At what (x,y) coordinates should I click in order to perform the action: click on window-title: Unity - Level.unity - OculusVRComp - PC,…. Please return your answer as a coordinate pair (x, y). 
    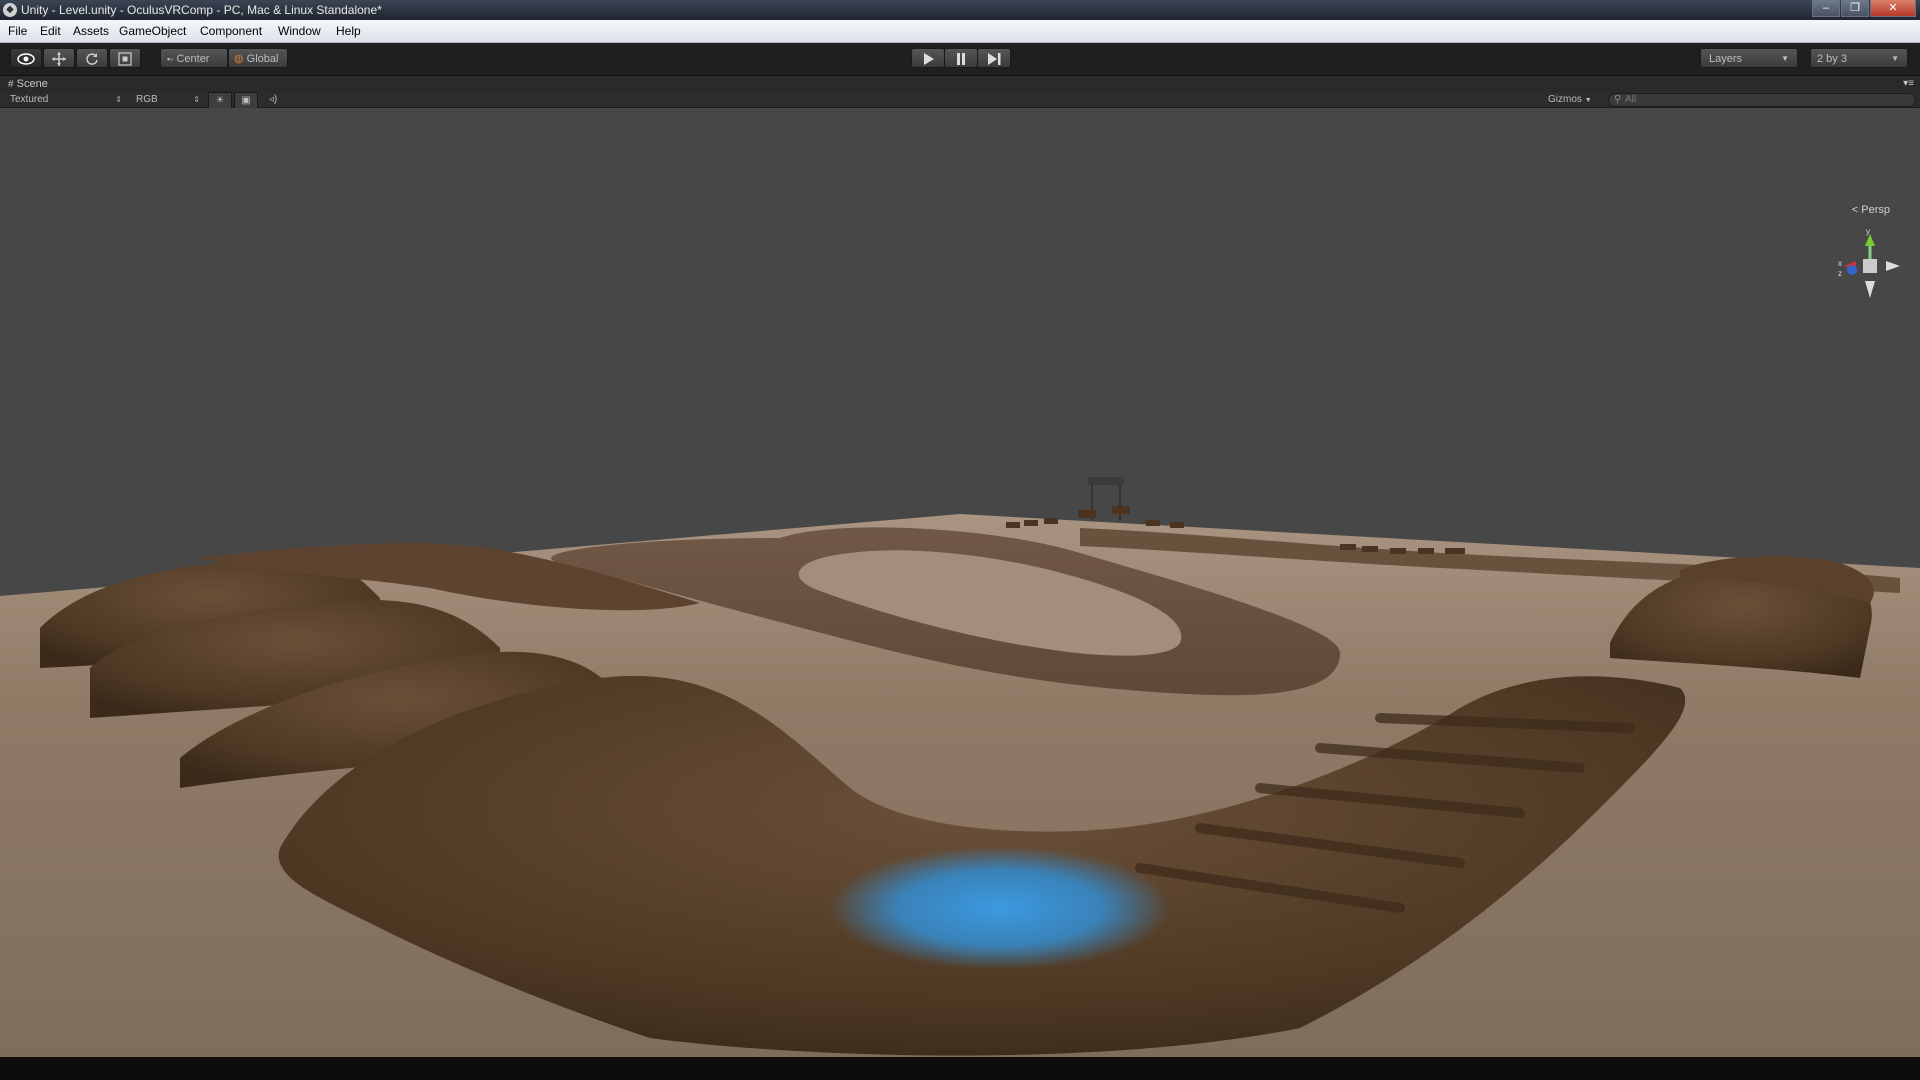
    Looking at the image, I should click on (201, 10).